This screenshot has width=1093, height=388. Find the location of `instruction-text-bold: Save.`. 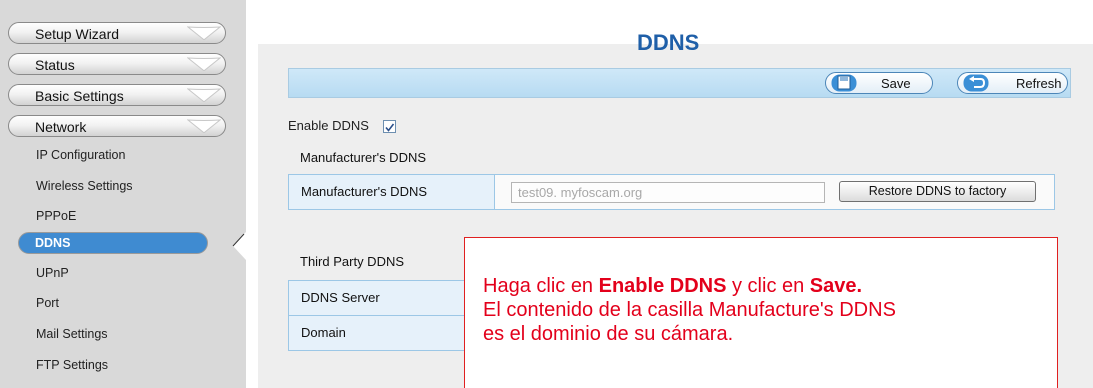

instruction-text-bold: Save. is located at coordinates (836, 286).